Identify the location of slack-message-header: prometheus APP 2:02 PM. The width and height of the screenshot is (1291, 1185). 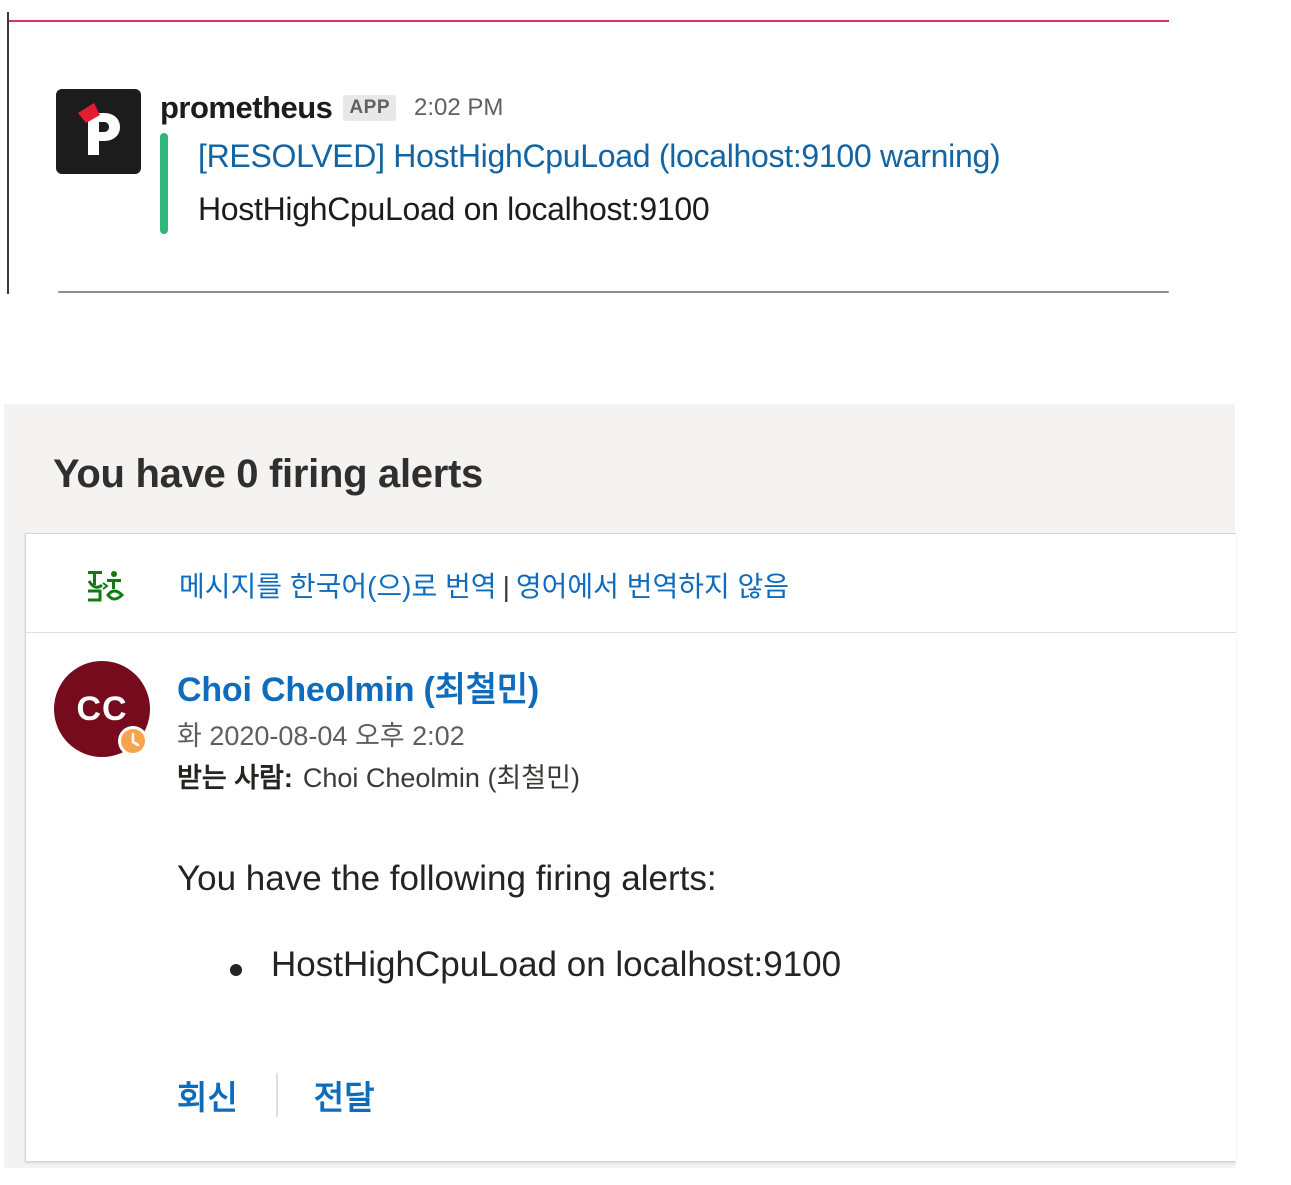
(331, 108).